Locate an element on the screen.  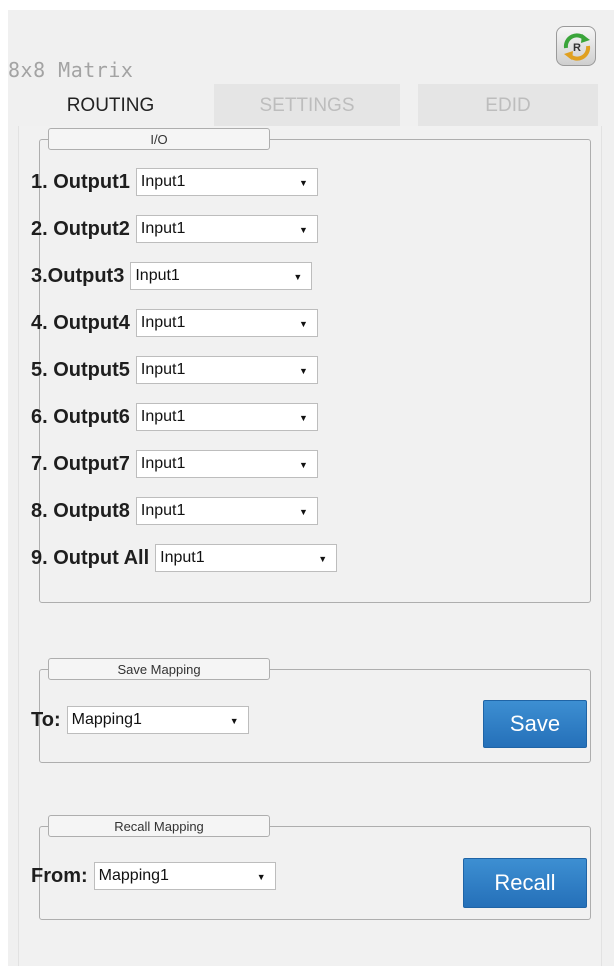
output6-select: Input1 ▼ is located at coordinates (226, 417).